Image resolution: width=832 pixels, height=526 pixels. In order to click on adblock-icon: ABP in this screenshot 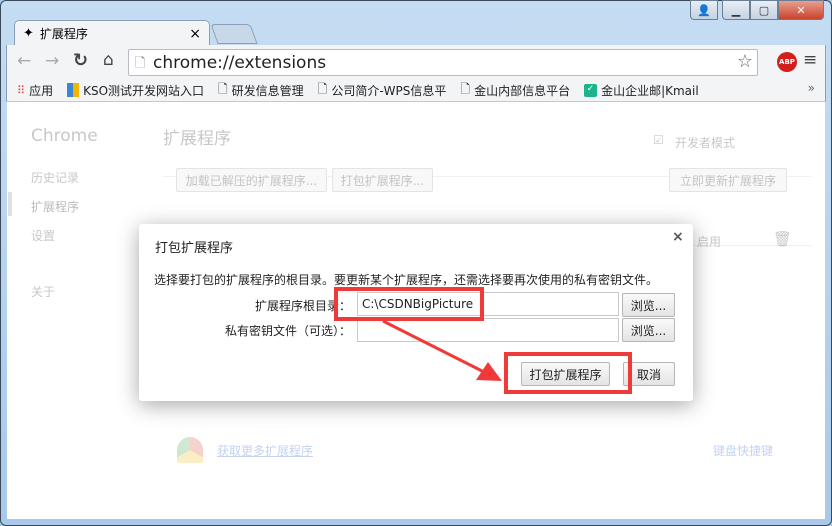, I will do `click(787, 62)`.